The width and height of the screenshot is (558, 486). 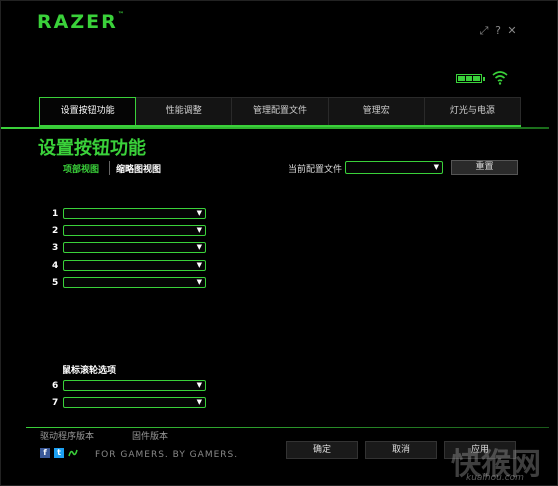 I want to click on watermark-url: kuaihou.com, so click(x=495, y=478).